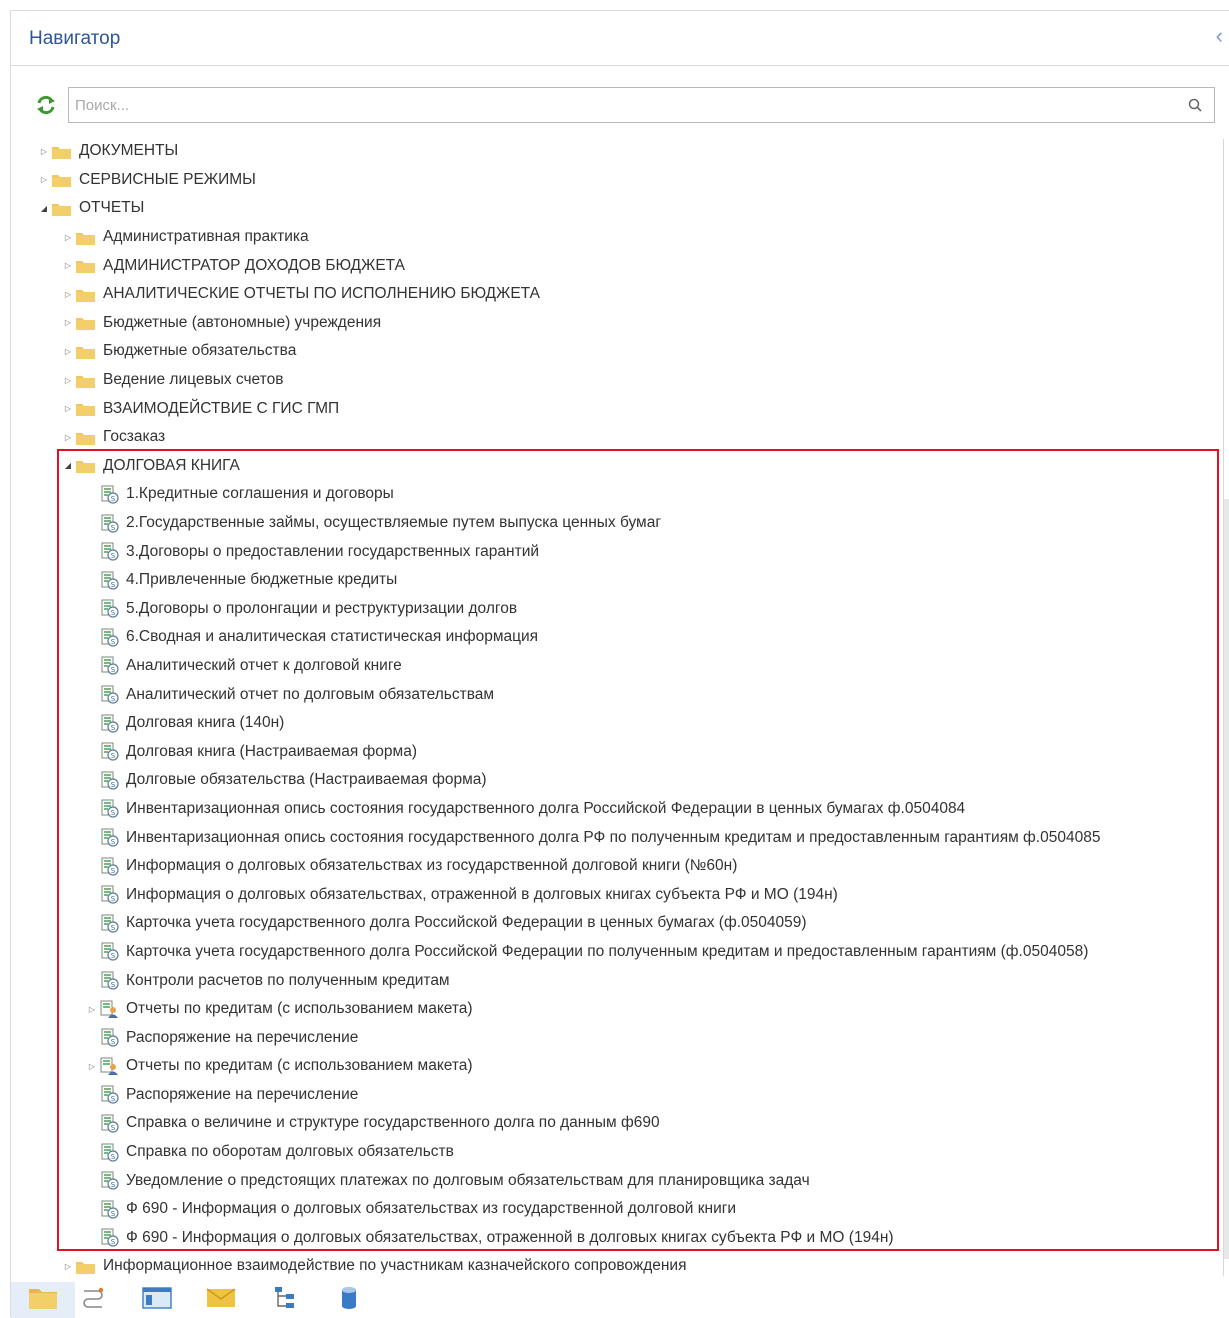  Describe the element at coordinates (620, 208) in the screenshot. I see `tree-folder-node: ◢ ОТЧЕТЫ` at that location.